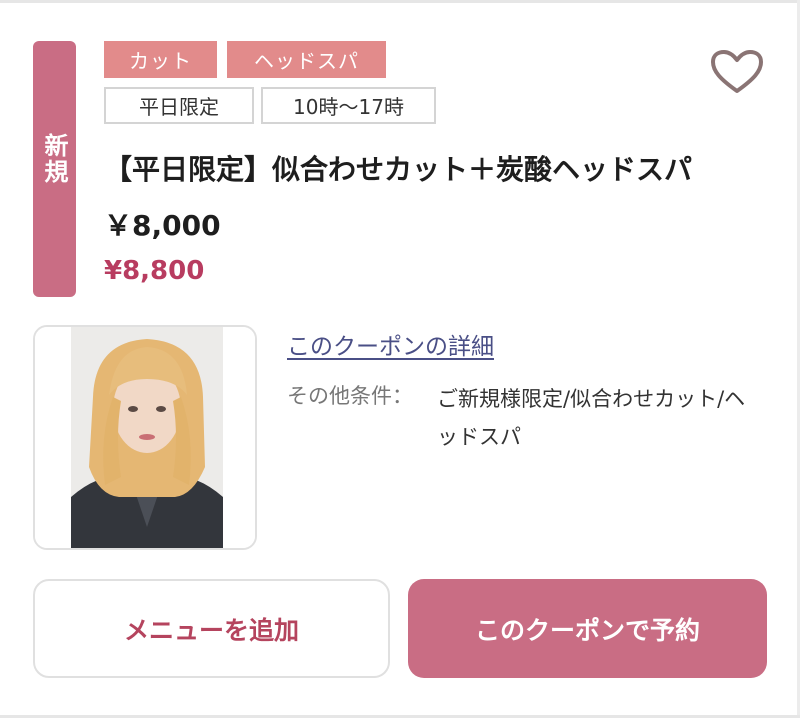 The width and height of the screenshot is (800, 718). What do you see at coordinates (348, 105) in the screenshot?
I see `condition-tag-time: 10時〜17時` at bounding box center [348, 105].